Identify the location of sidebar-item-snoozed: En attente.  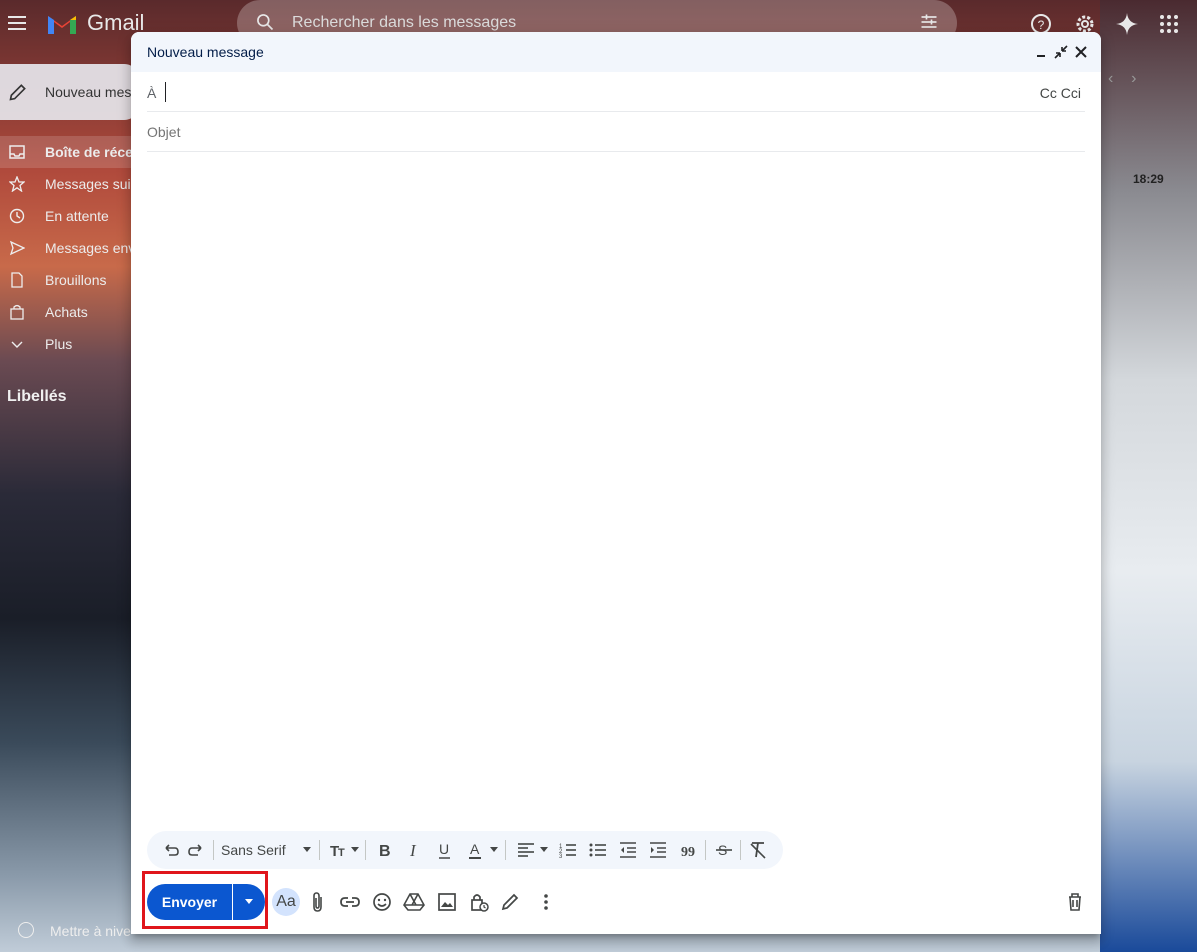
(65, 216).